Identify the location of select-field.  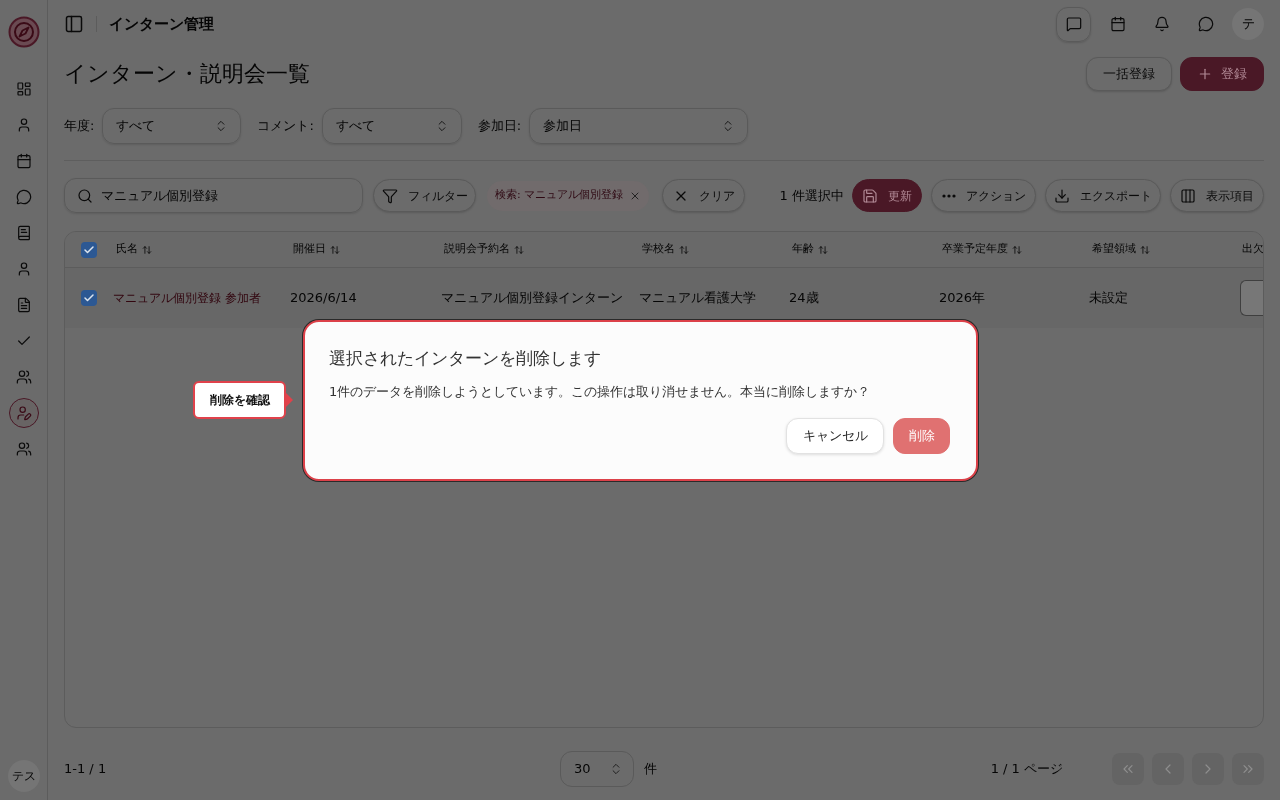
(1251, 298).